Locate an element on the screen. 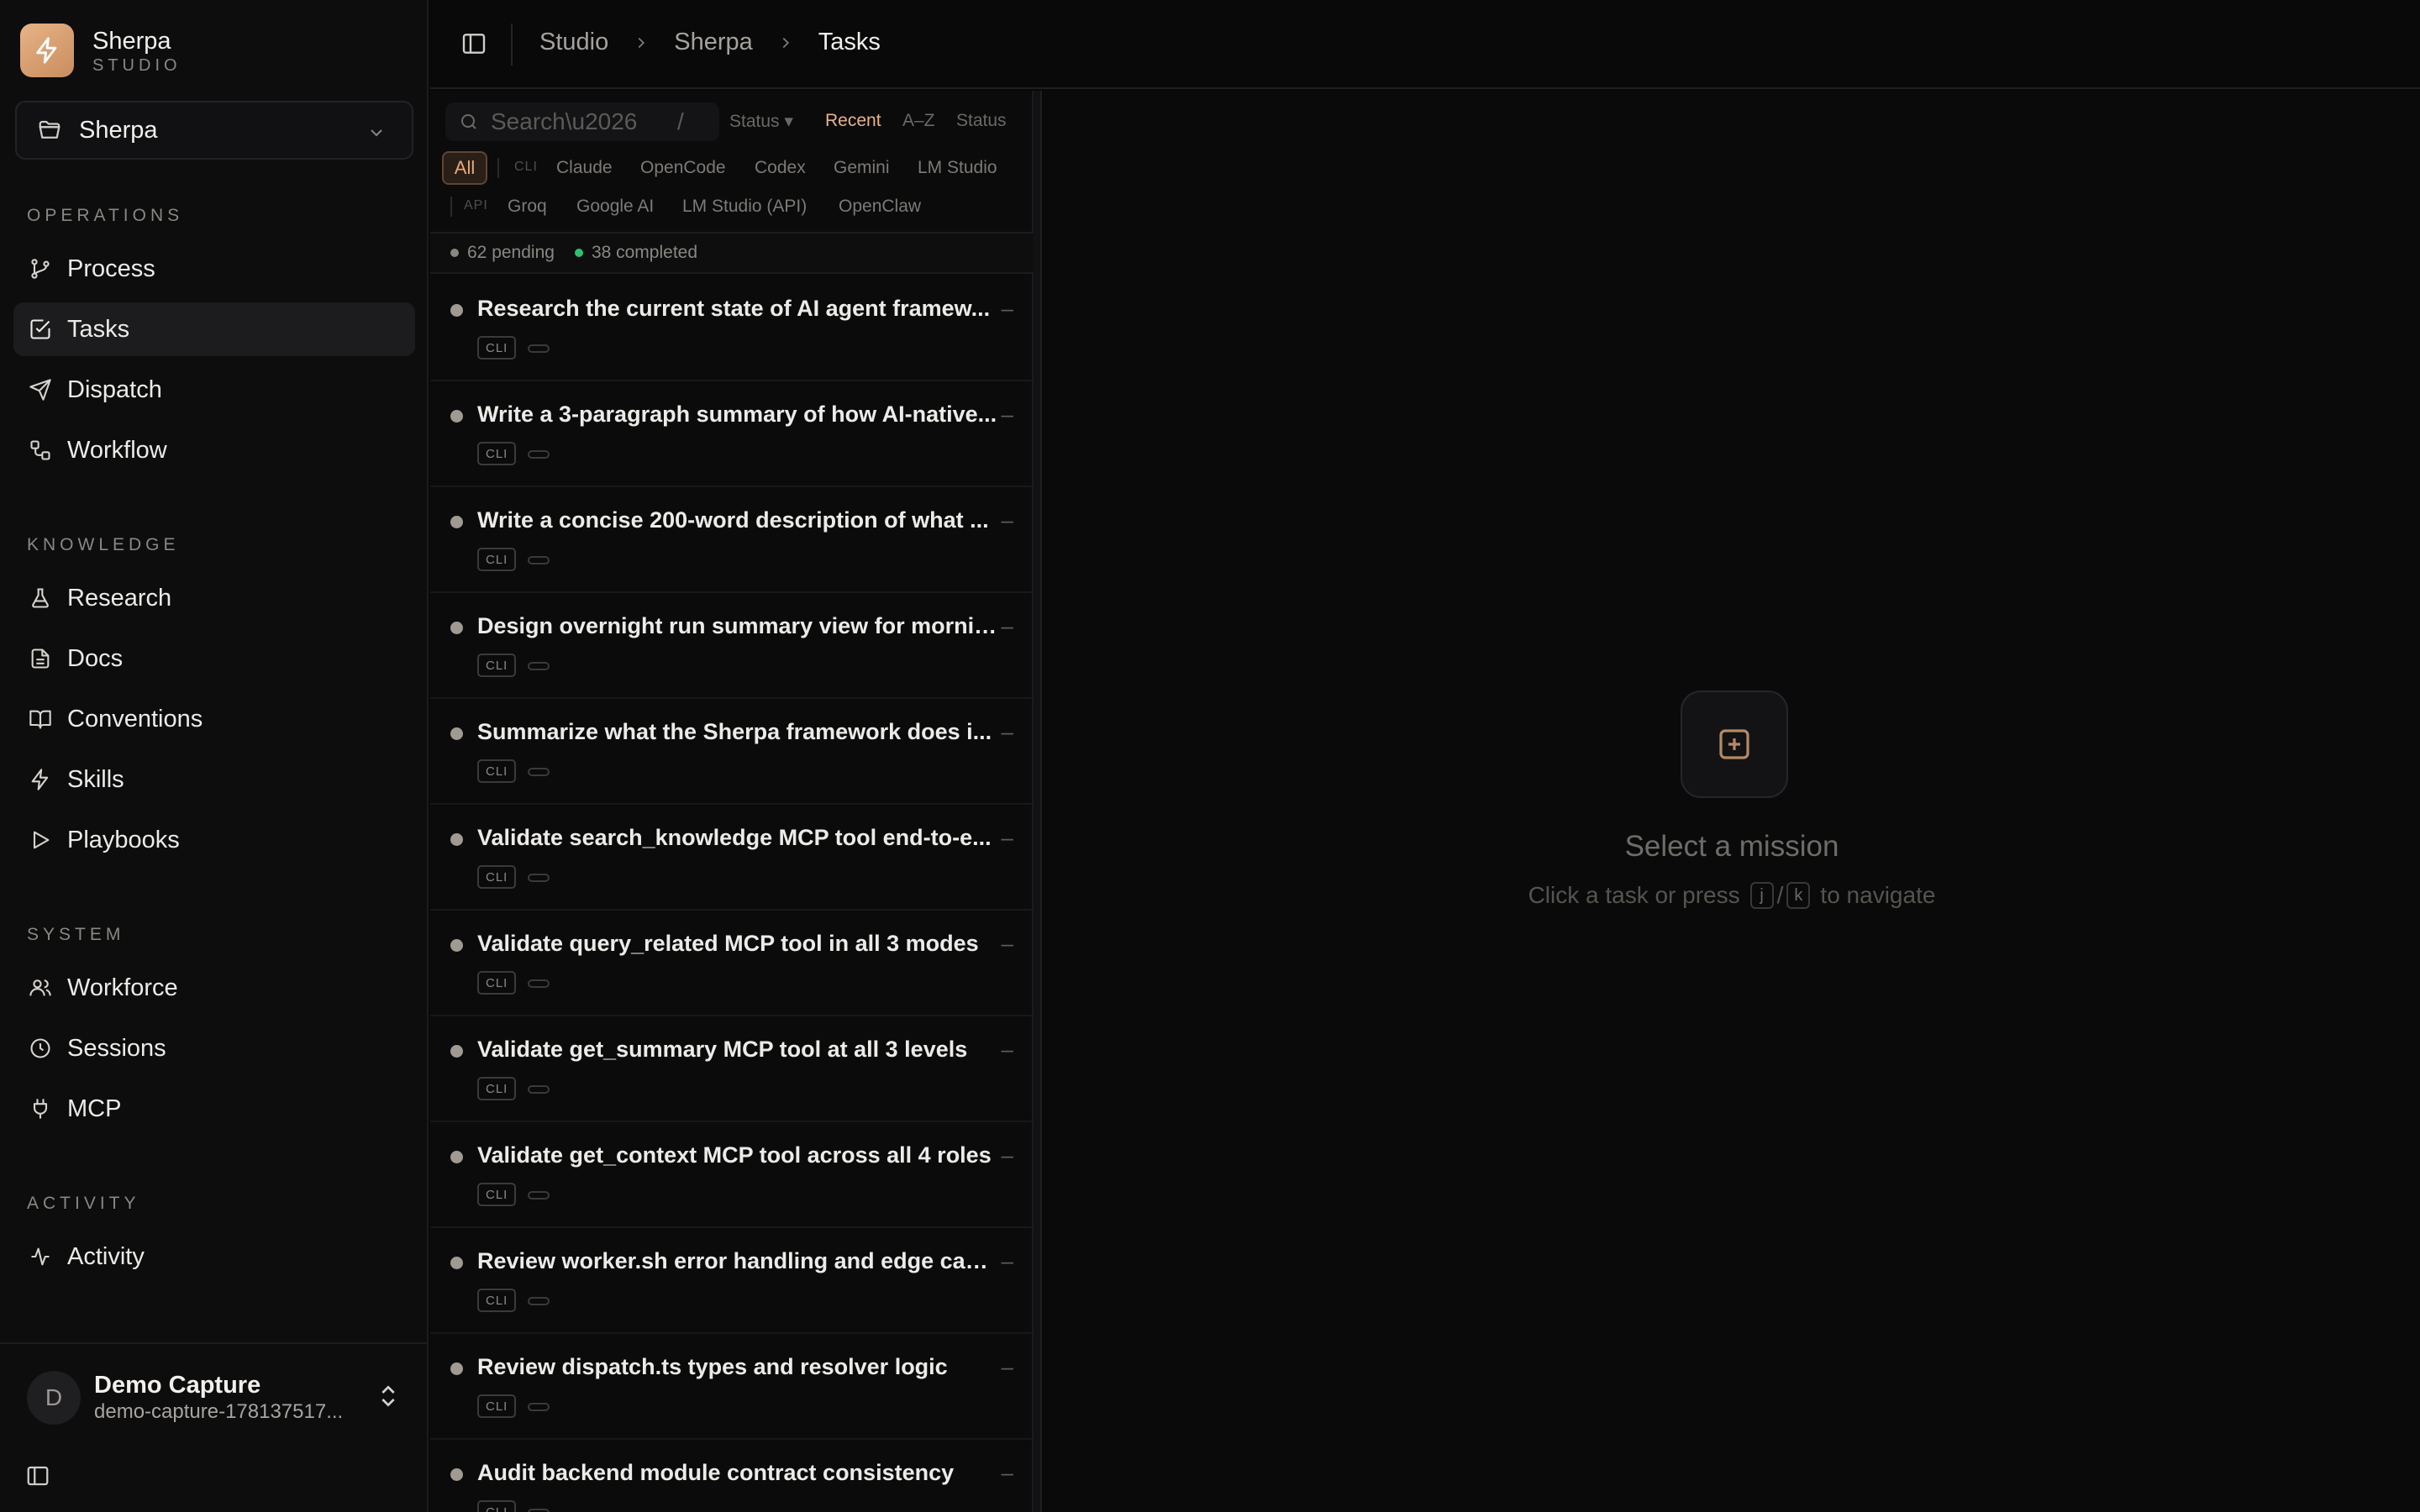  sidebar-item-playbooks: Playbooks is located at coordinates (214, 840).